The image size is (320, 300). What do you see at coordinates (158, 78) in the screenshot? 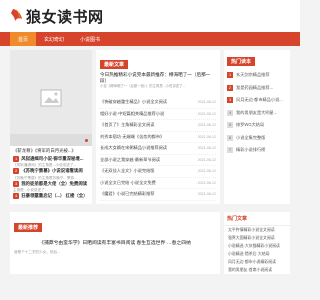
I see `featured-article-title: 今日热推精彩小说完本最新推荐：樽海晒了一（后那一段）` at bounding box center [158, 78].